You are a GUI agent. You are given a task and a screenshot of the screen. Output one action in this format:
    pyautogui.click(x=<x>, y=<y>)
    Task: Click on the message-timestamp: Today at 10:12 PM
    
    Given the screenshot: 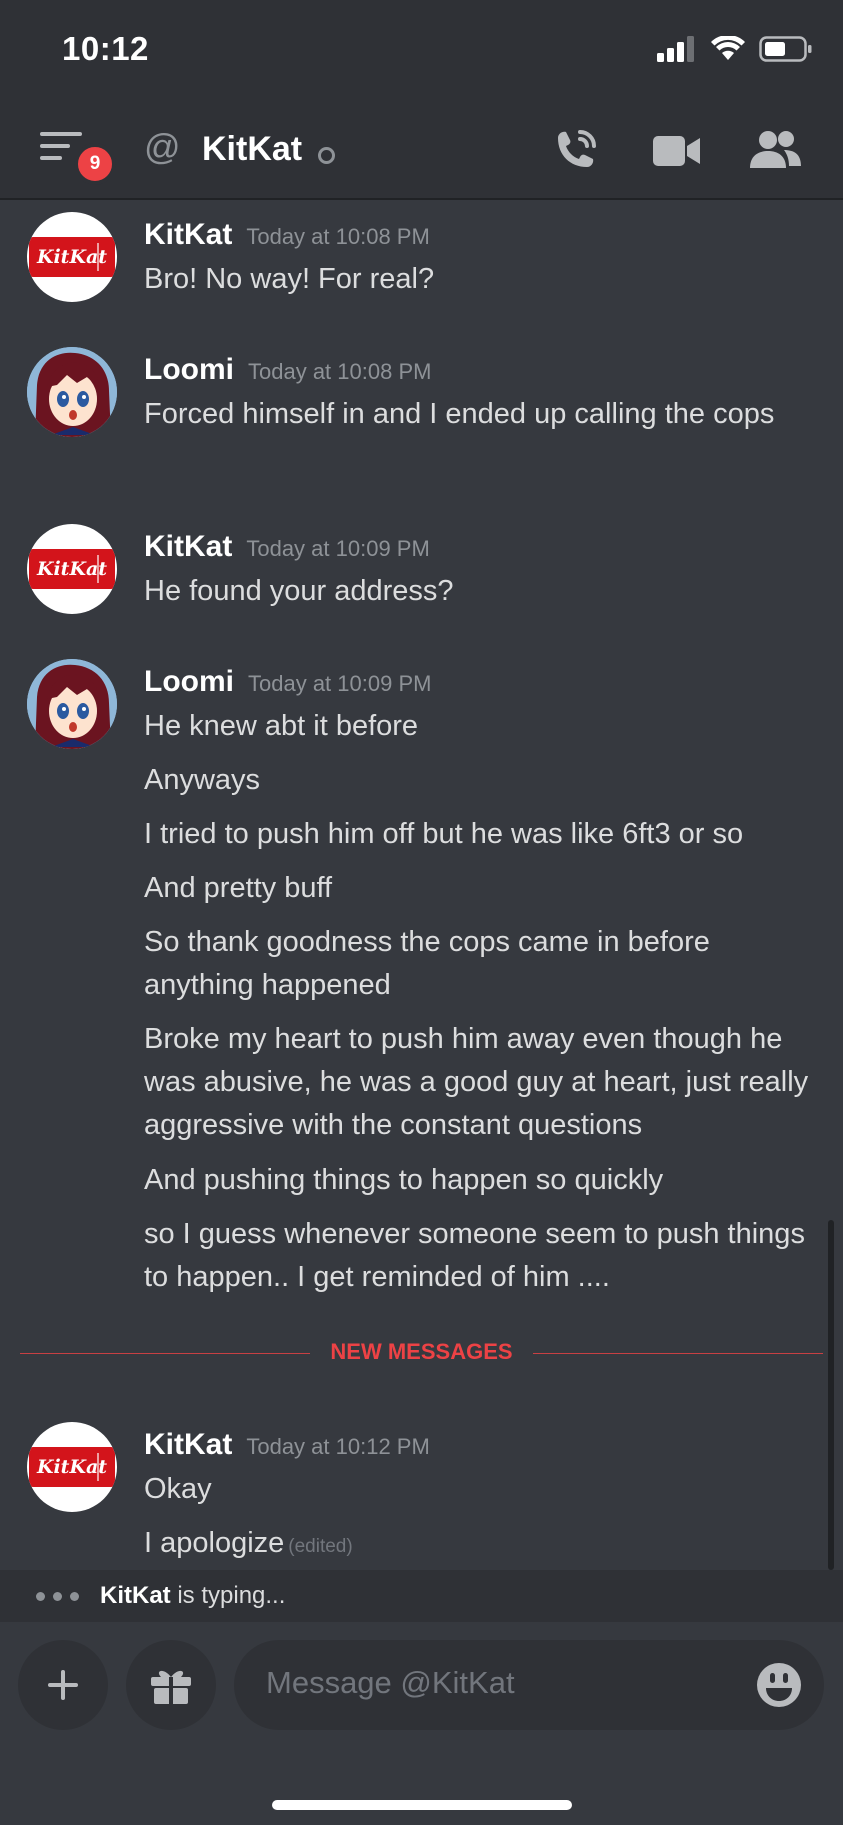 What is the action you would take?
    pyautogui.click(x=338, y=1446)
    